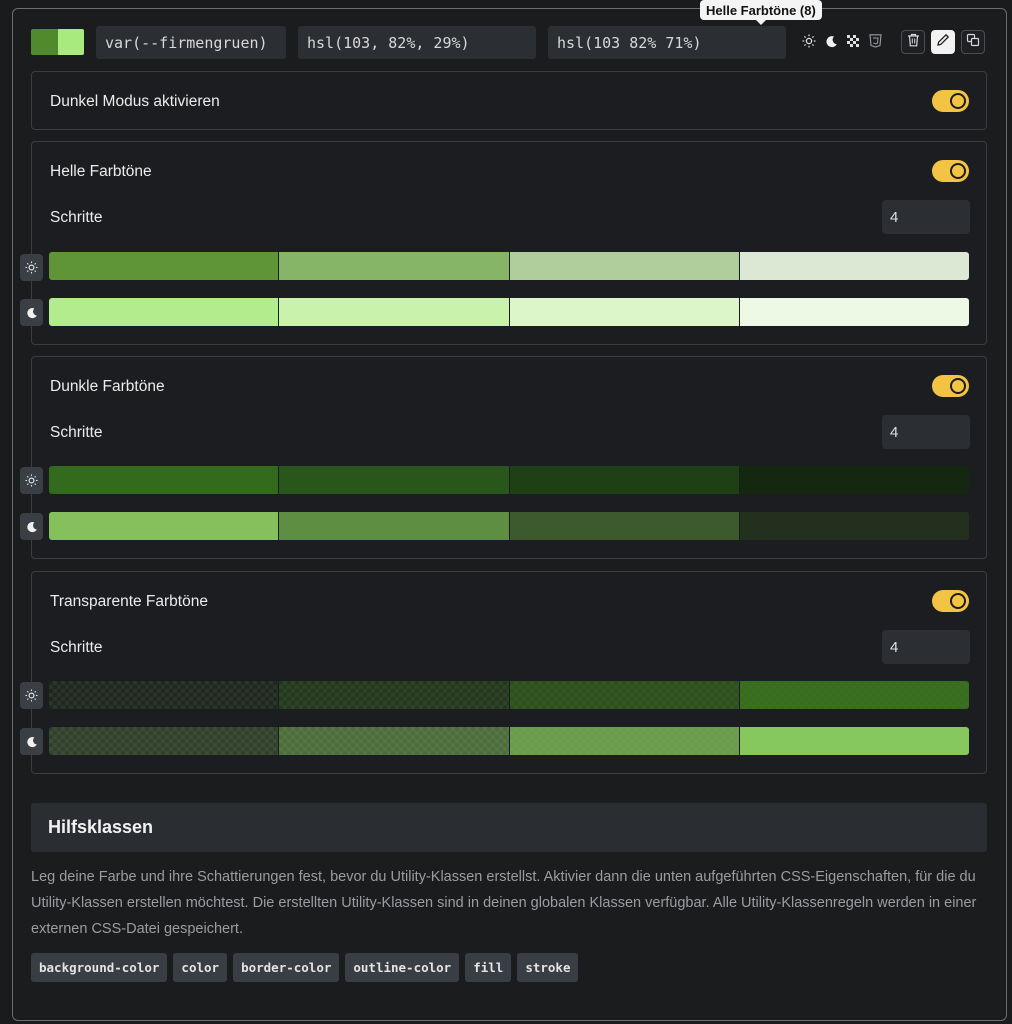 This screenshot has width=1012, height=1024. What do you see at coordinates (200, 967) in the screenshot?
I see `utility-chip-color: color` at bounding box center [200, 967].